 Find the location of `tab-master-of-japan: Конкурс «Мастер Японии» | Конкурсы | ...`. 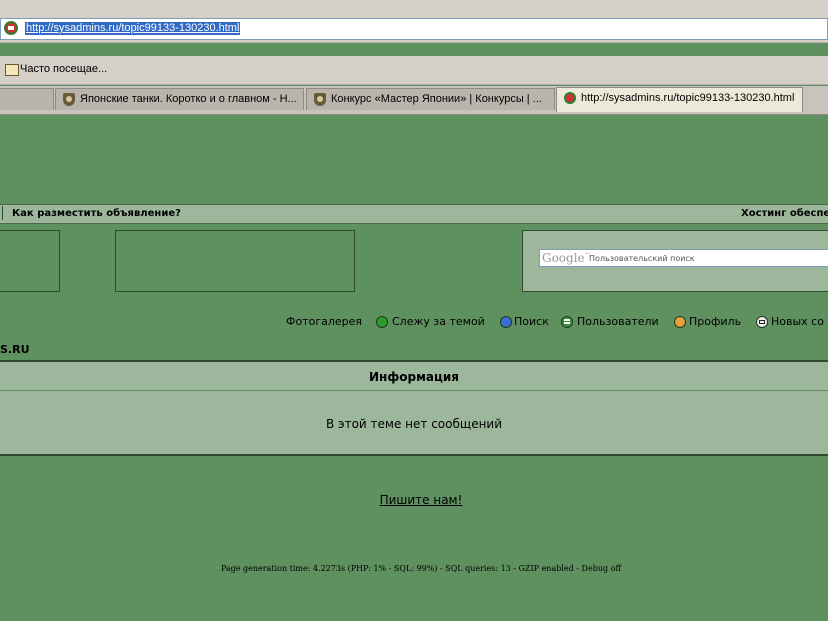

tab-master-of-japan: Конкурс «Мастер Японии» | Конкурсы | ... is located at coordinates (430, 99).